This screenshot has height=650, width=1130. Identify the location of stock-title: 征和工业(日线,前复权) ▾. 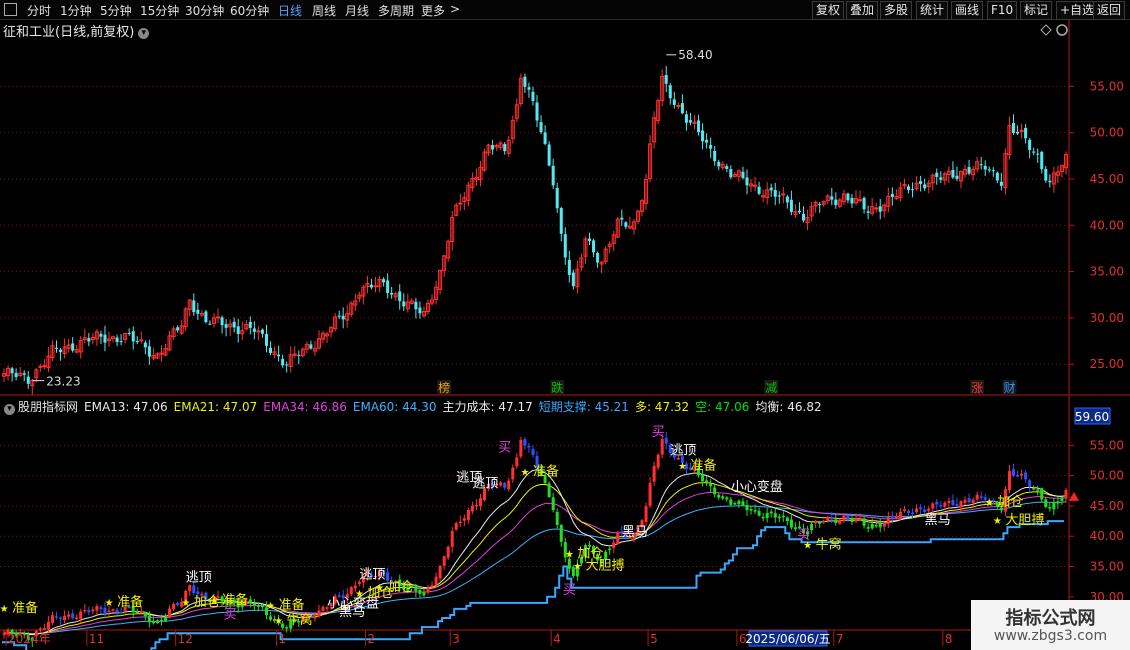
(76, 30).